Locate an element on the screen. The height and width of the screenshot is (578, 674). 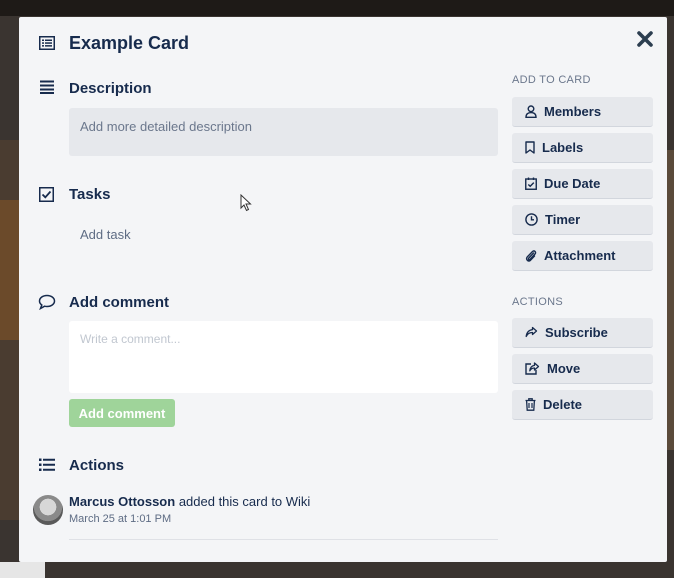
activity-entry: Marcus Ottosson added this card to Wiki is located at coordinates (189, 501).